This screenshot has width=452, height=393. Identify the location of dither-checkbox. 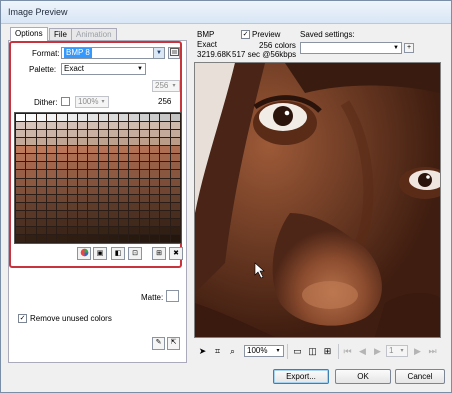
(65, 101).